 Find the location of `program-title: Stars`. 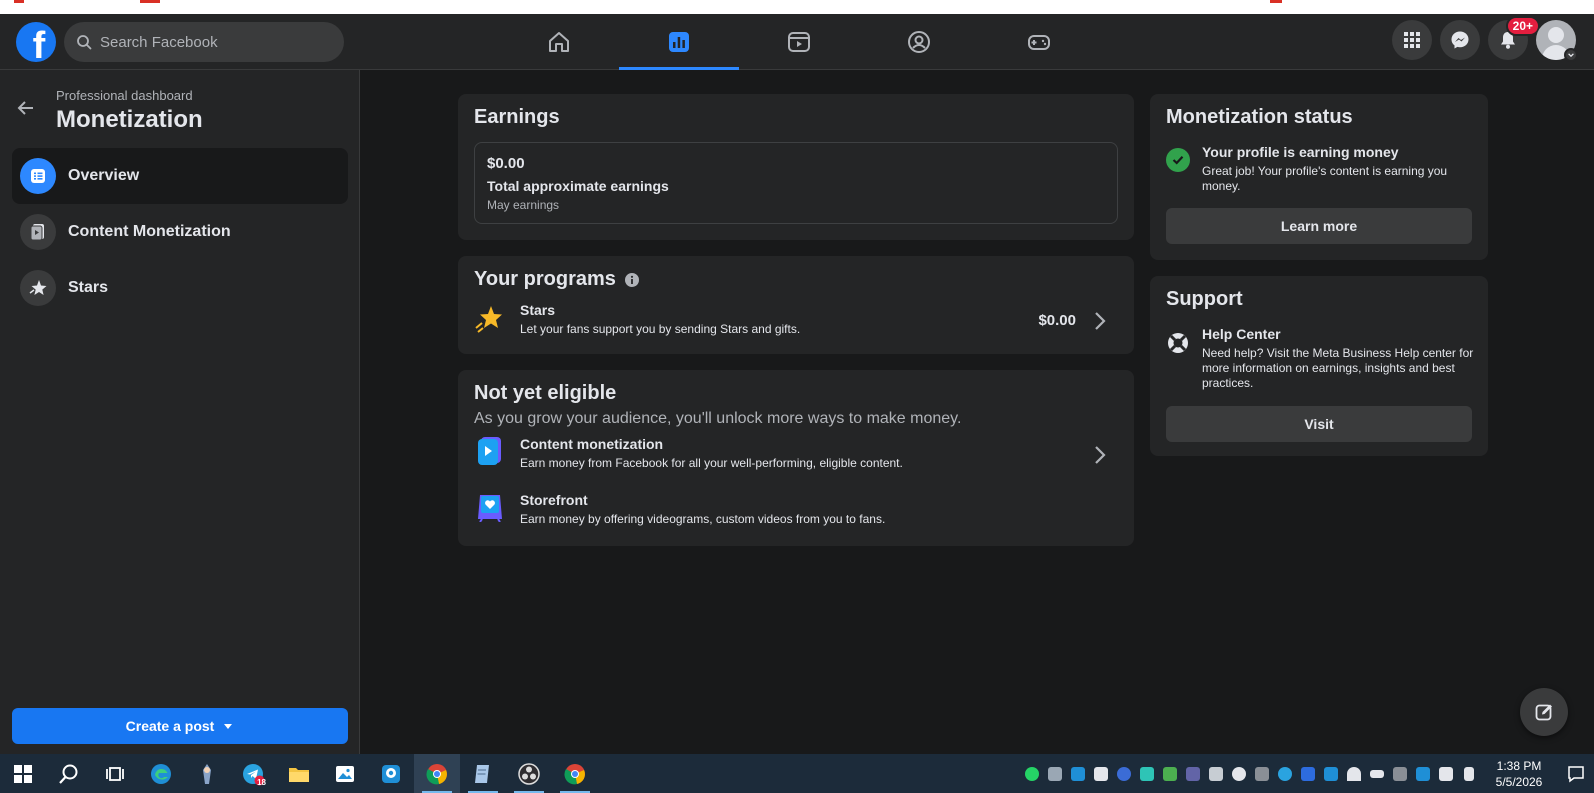

program-title: Stars is located at coordinates (538, 310).